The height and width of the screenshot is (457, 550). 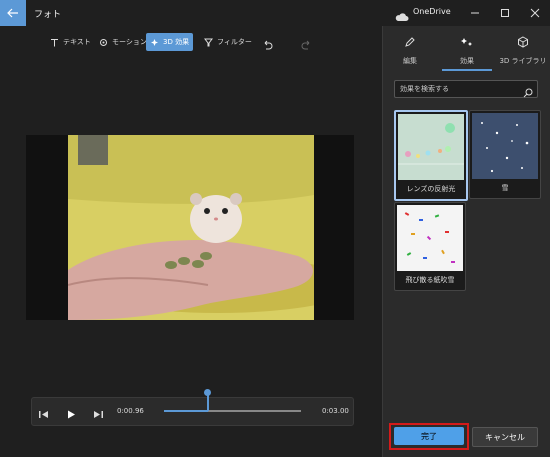 What do you see at coordinates (154, 42) in the screenshot?
I see `3d-effects-icon` at bounding box center [154, 42].